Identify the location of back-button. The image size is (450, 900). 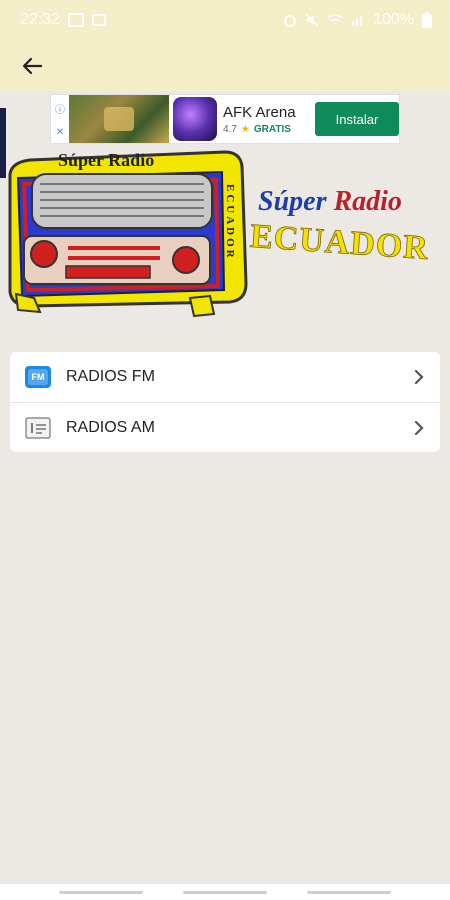
(32, 66).